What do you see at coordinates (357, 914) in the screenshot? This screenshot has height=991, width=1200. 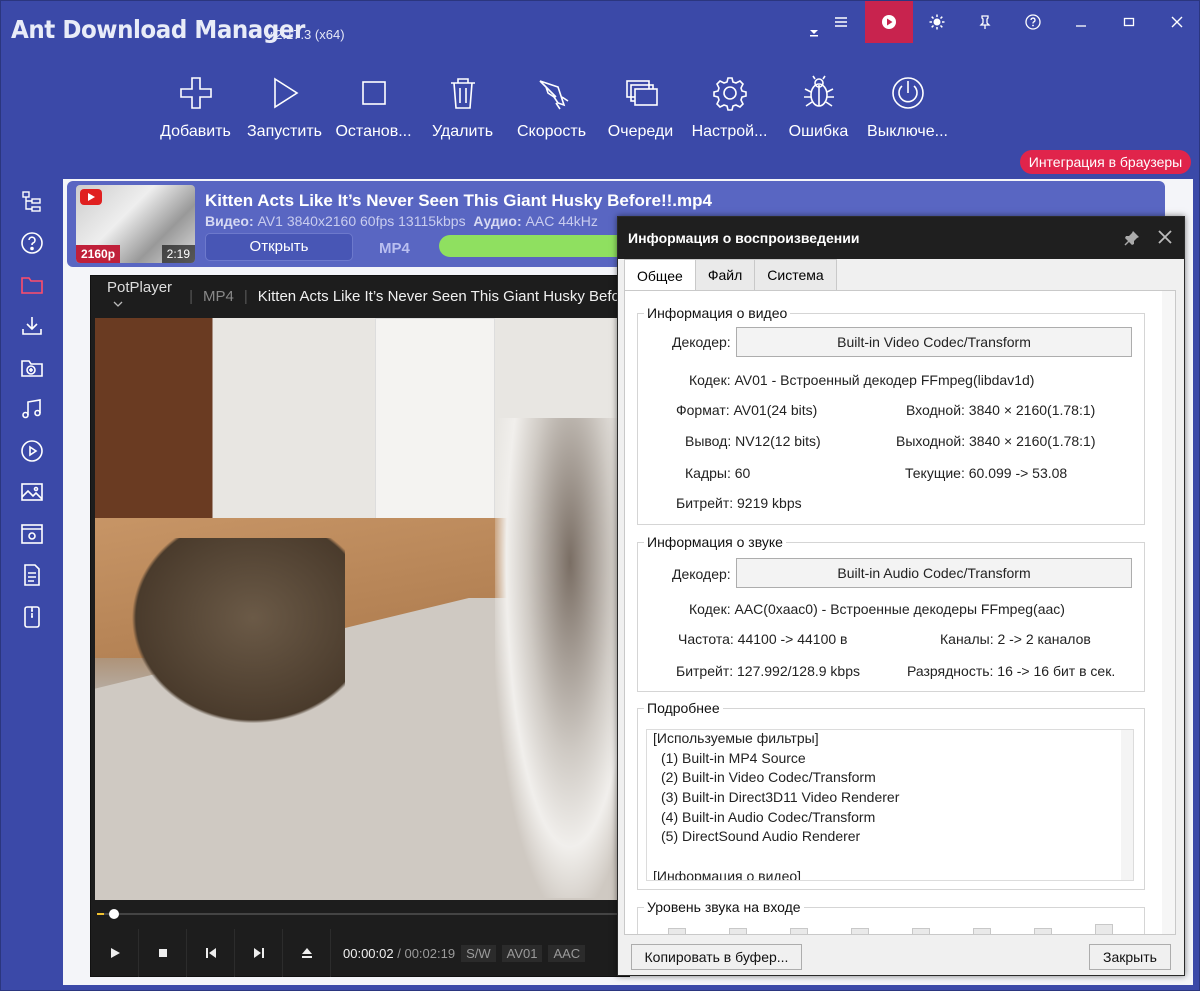 I see `seek-bar` at bounding box center [357, 914].